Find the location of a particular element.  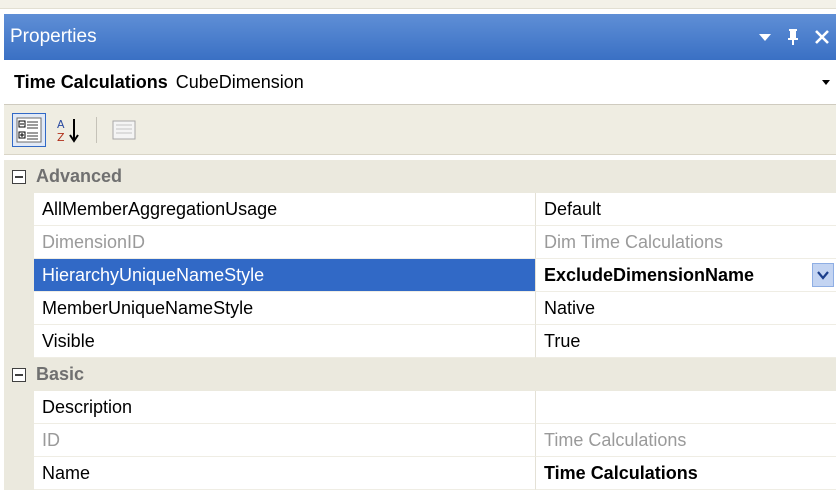

svg-text: A is located at coordinates (61, 124).